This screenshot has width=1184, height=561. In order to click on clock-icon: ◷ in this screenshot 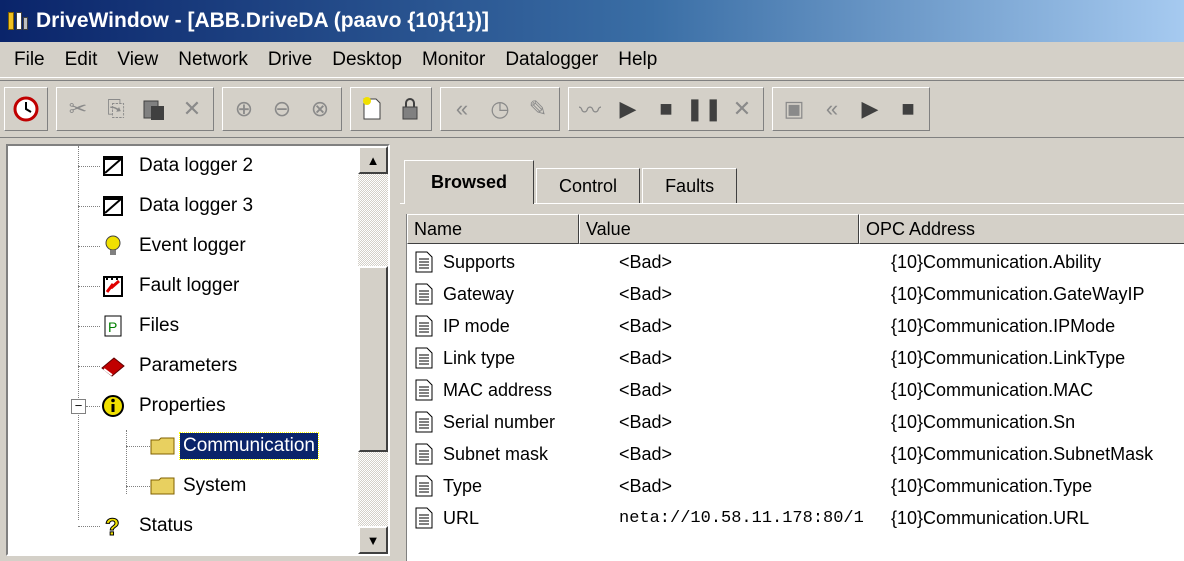, I will do `click(500, 109)`.